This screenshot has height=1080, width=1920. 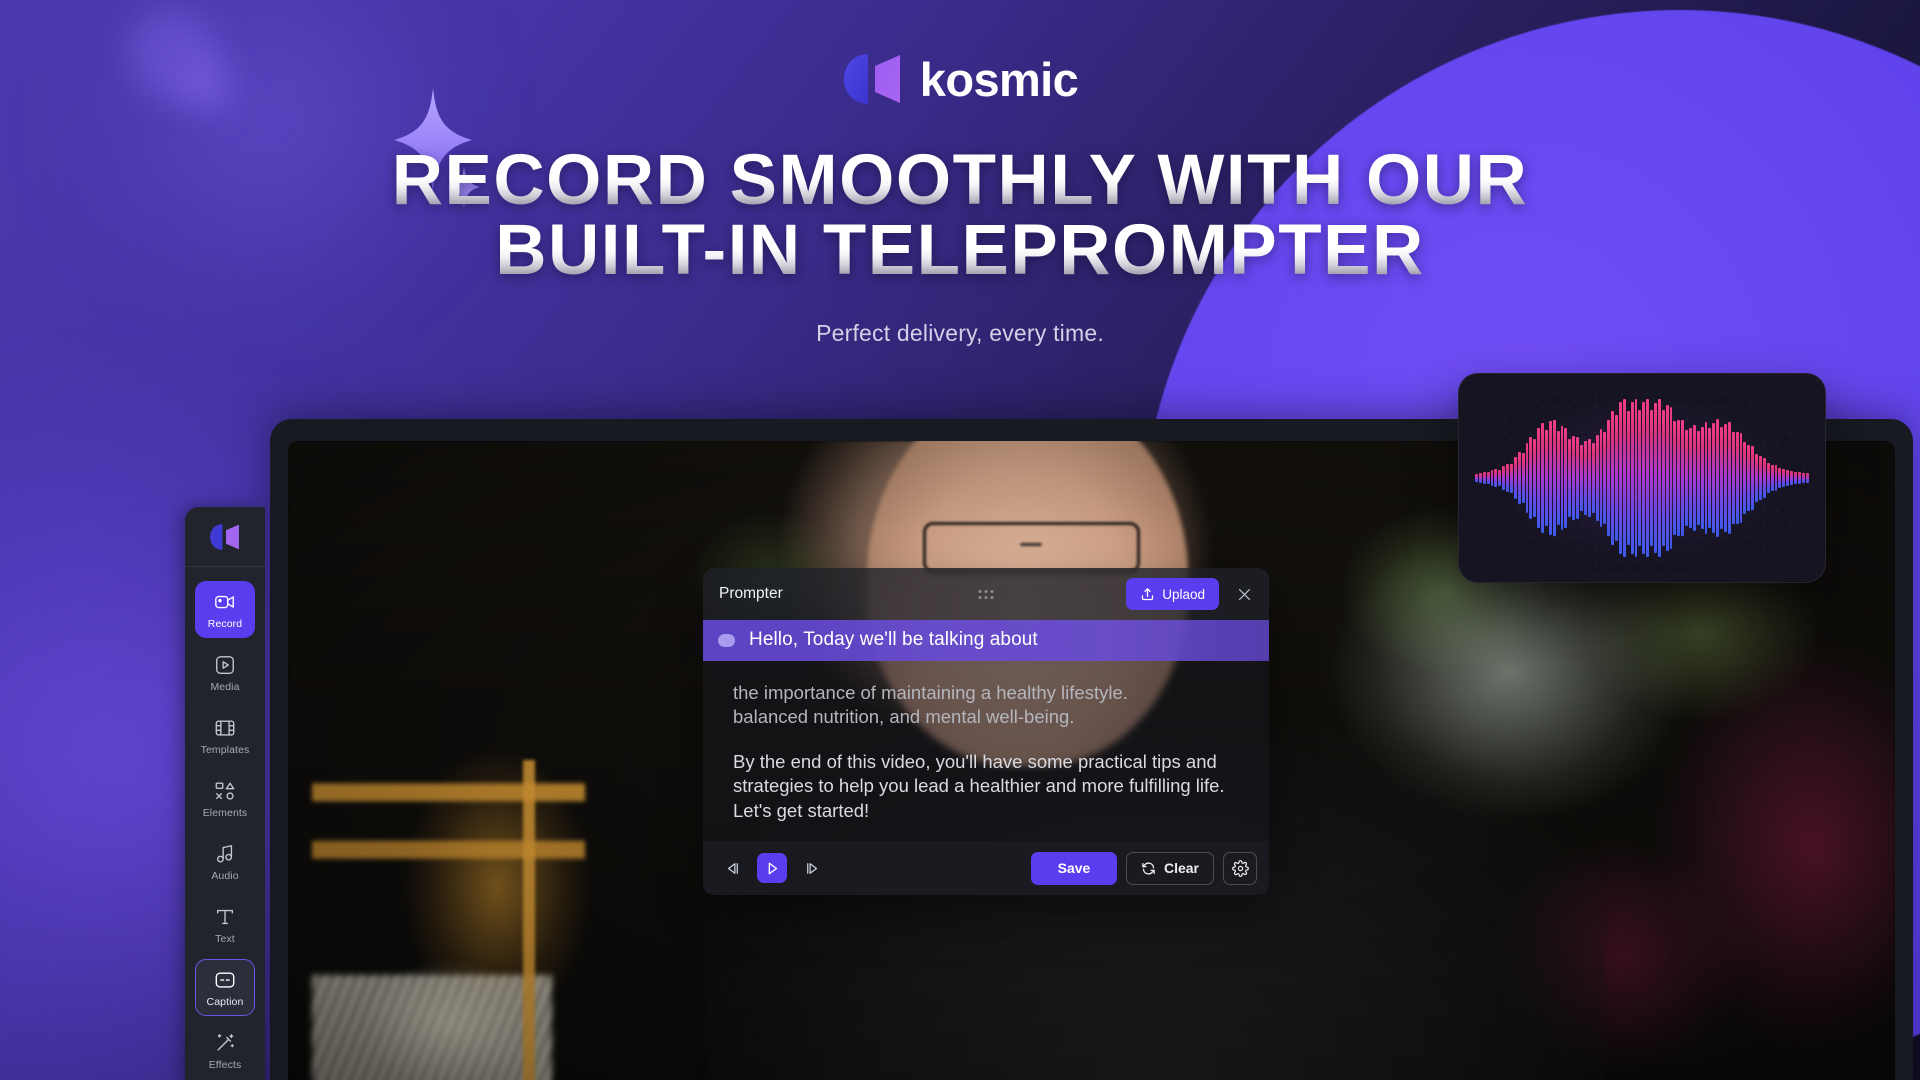 I want to click on caption-box-icon, so click(x=225, y=980).